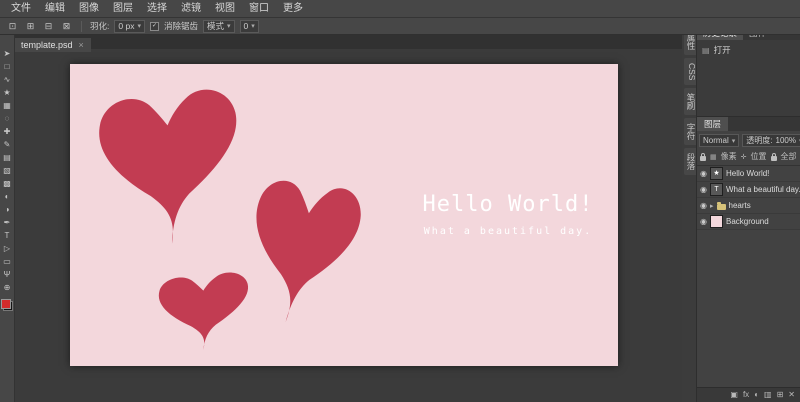  I want to click on new-layer-icon: ⊞, so click(780, 395).